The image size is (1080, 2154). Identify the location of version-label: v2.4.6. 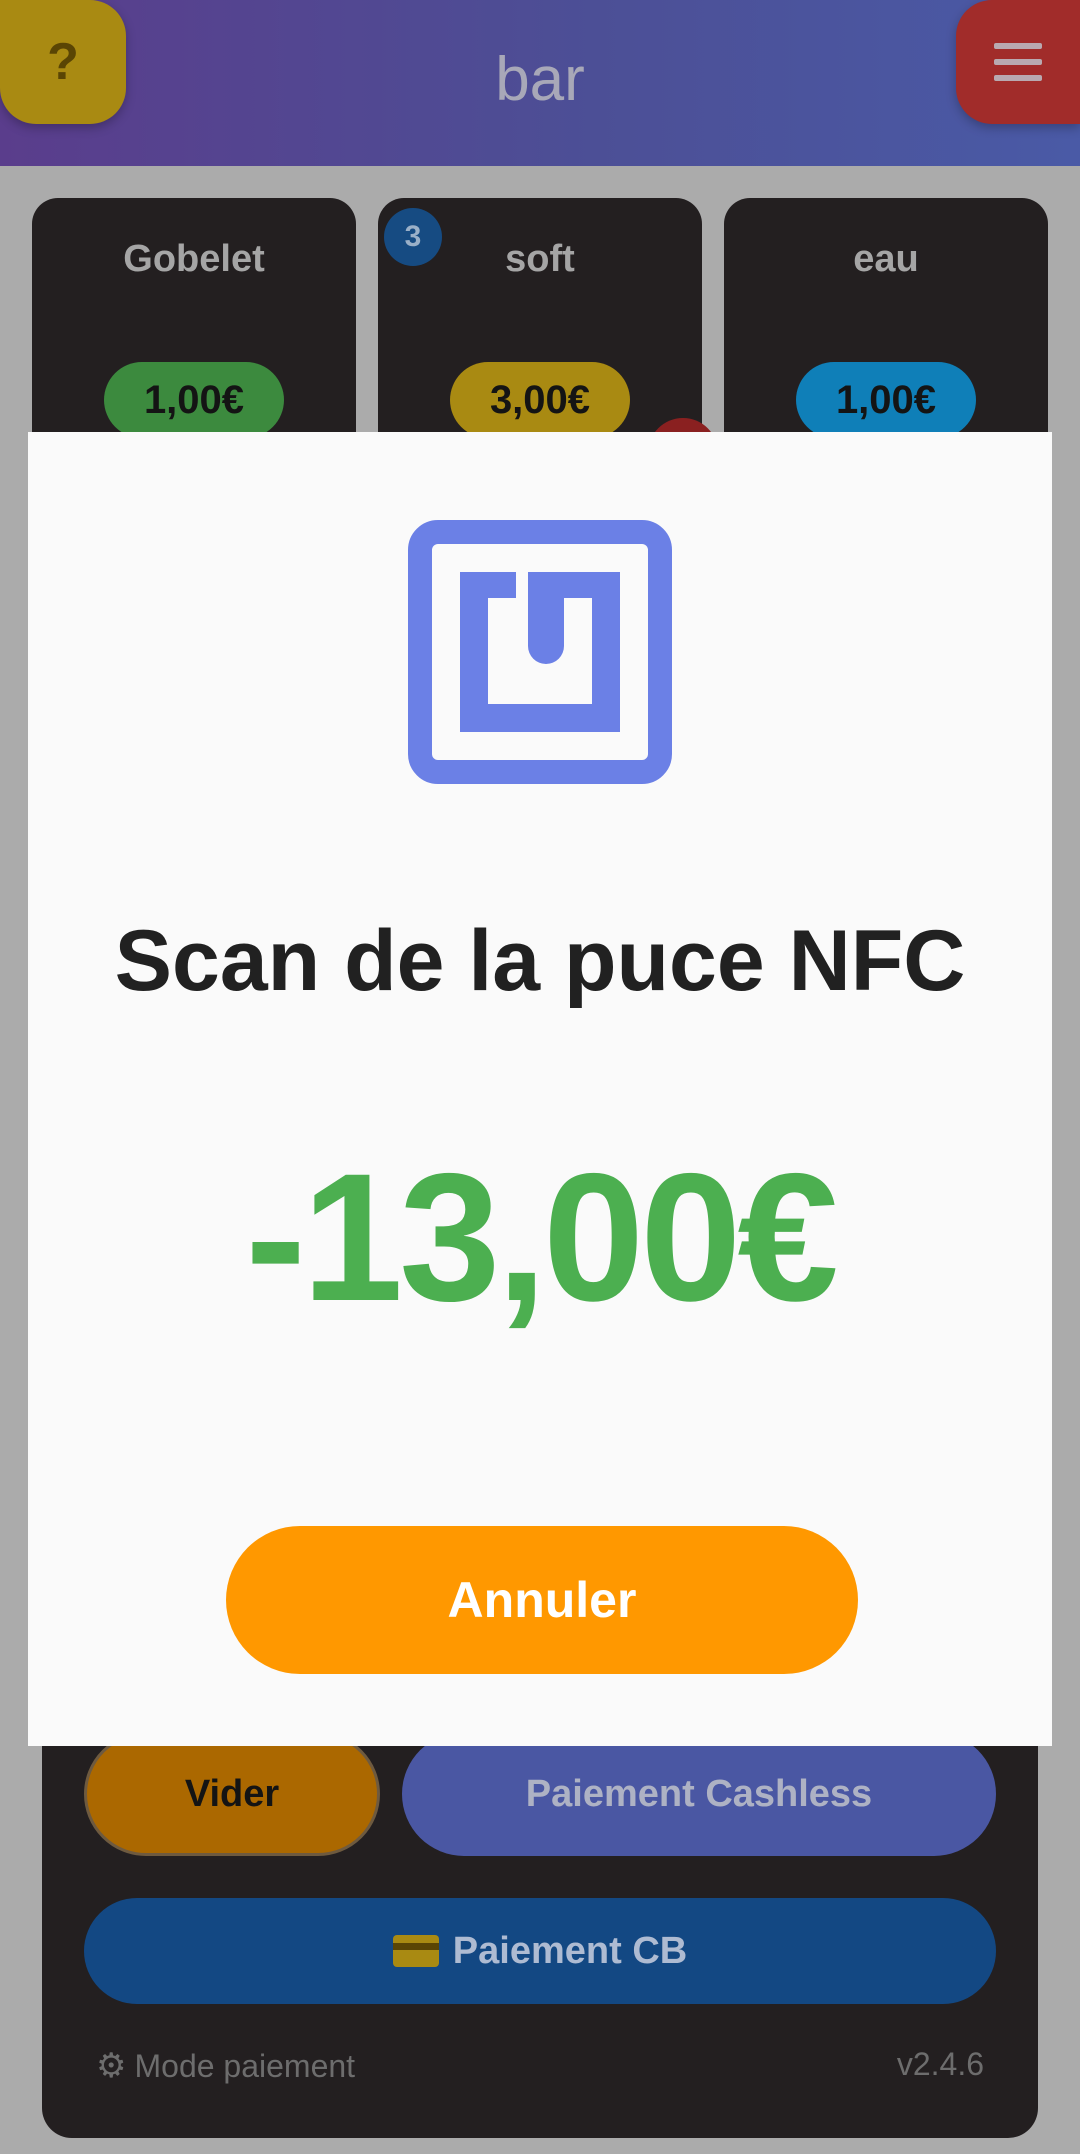
(940, 2064).